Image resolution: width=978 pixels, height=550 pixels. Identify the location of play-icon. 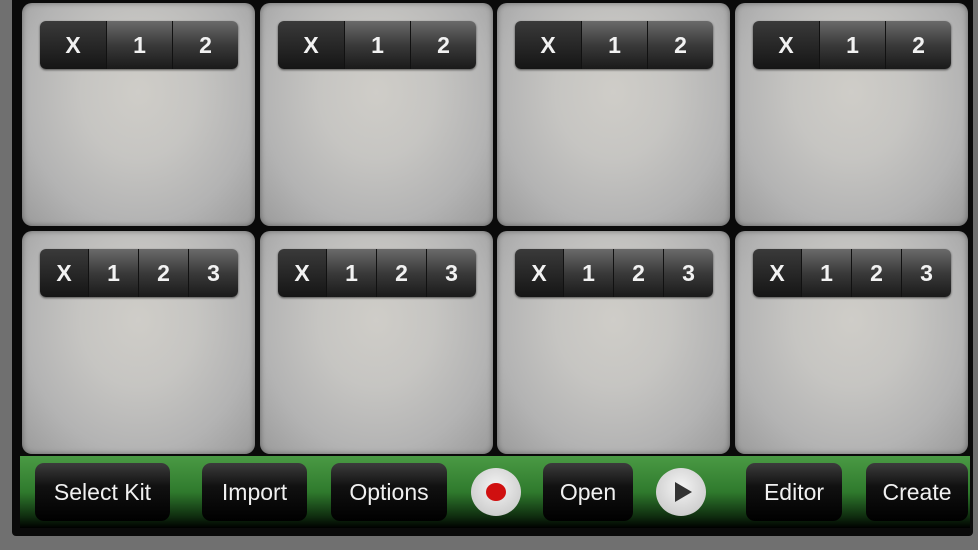
(683, 492).